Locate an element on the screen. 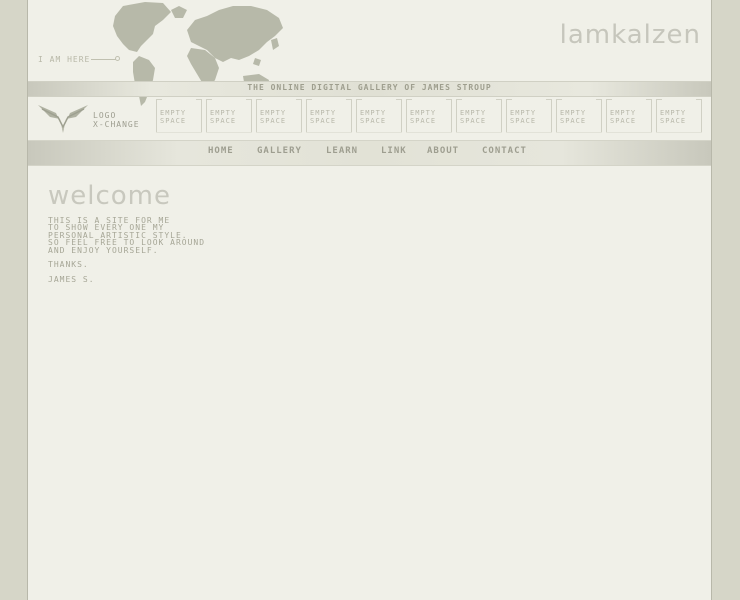  nav-learn: LEARN is located at coordinates (342, 151).